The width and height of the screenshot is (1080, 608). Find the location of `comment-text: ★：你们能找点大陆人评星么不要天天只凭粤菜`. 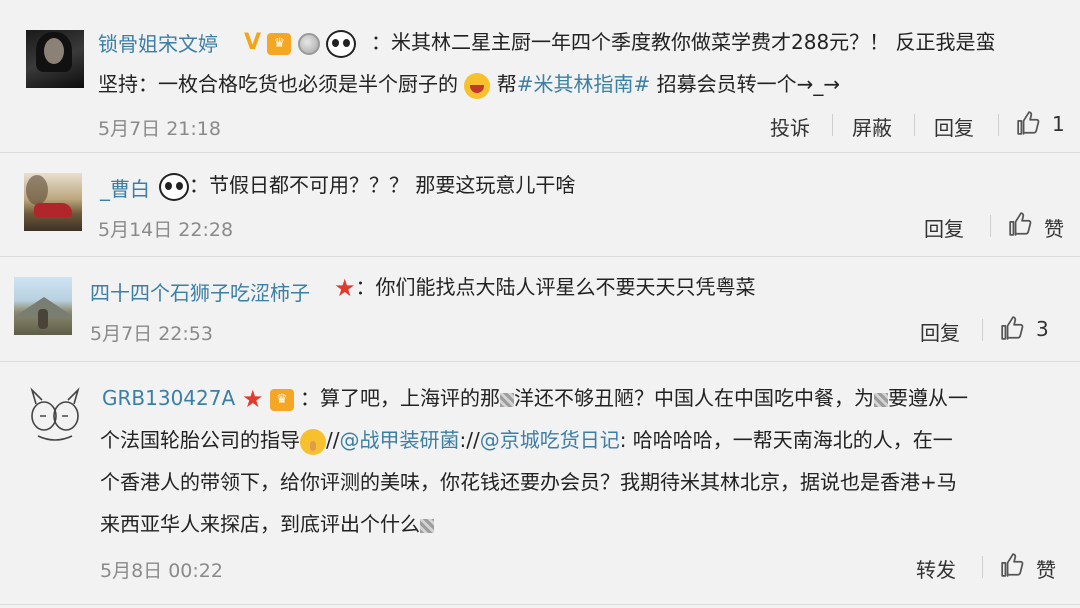

comment-text: ★：你们能找点大陆人评星么不要天天只凭粤菜 is located at coordinates (545, 288).